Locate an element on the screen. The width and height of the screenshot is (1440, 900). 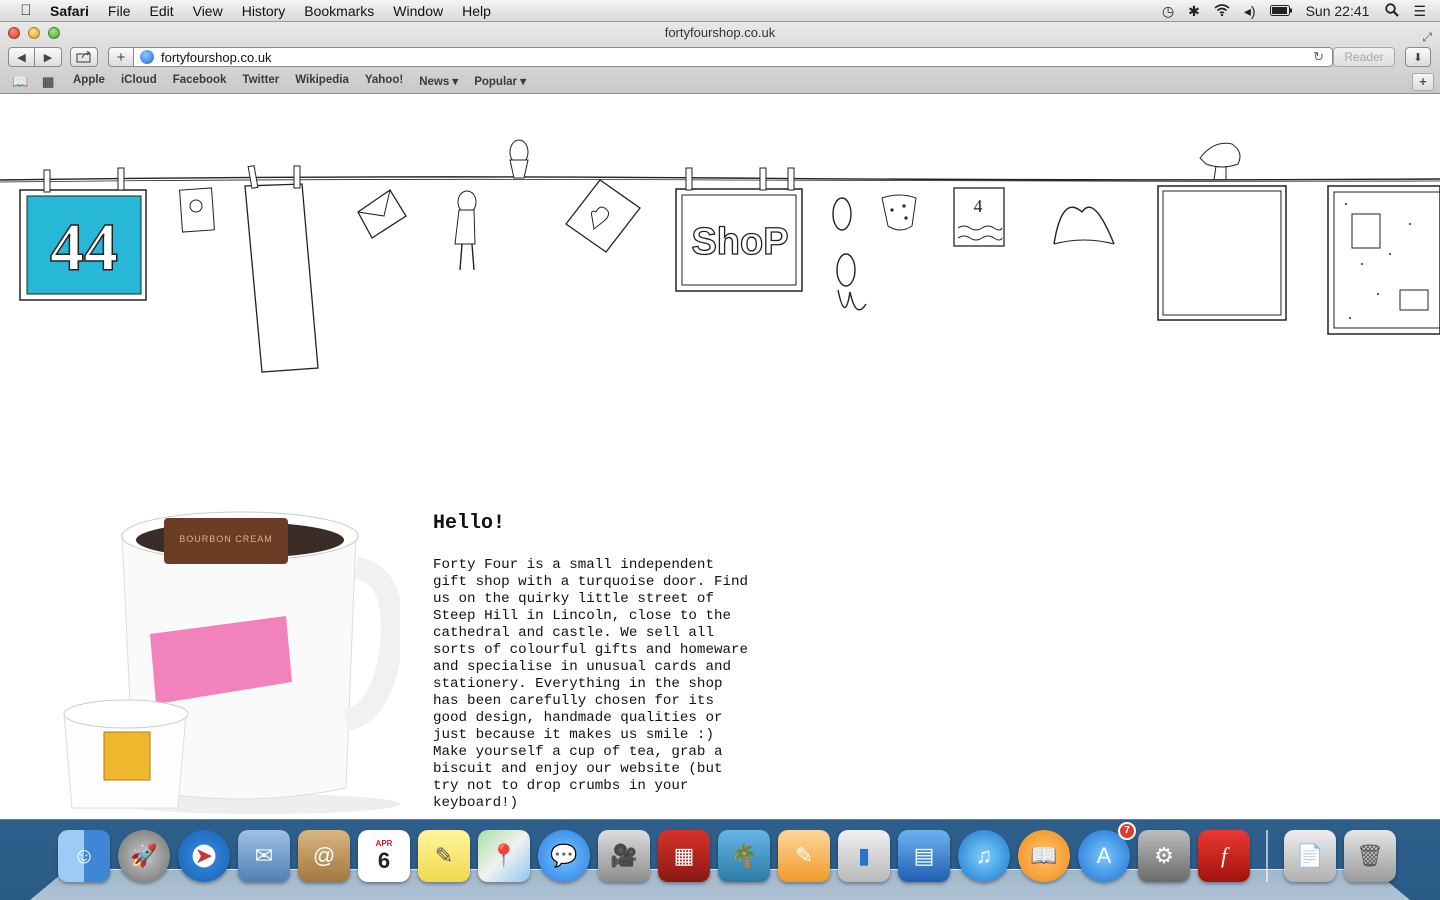
bookmark-wikipedia: Wikipedia is located at coordinates (322, 81).